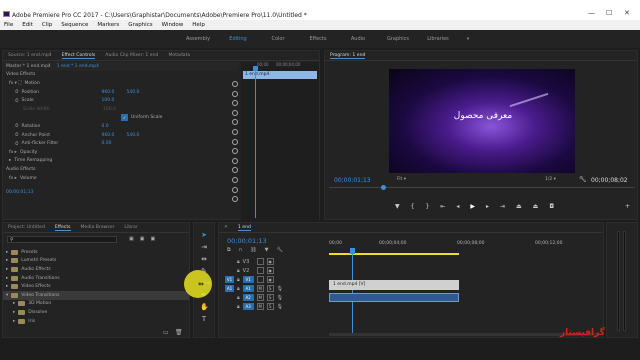  What do you see at coordinates (502, 206) in the screenshot?
I see `goto-out-icon: ⇥` at bounding box center [502, 206].